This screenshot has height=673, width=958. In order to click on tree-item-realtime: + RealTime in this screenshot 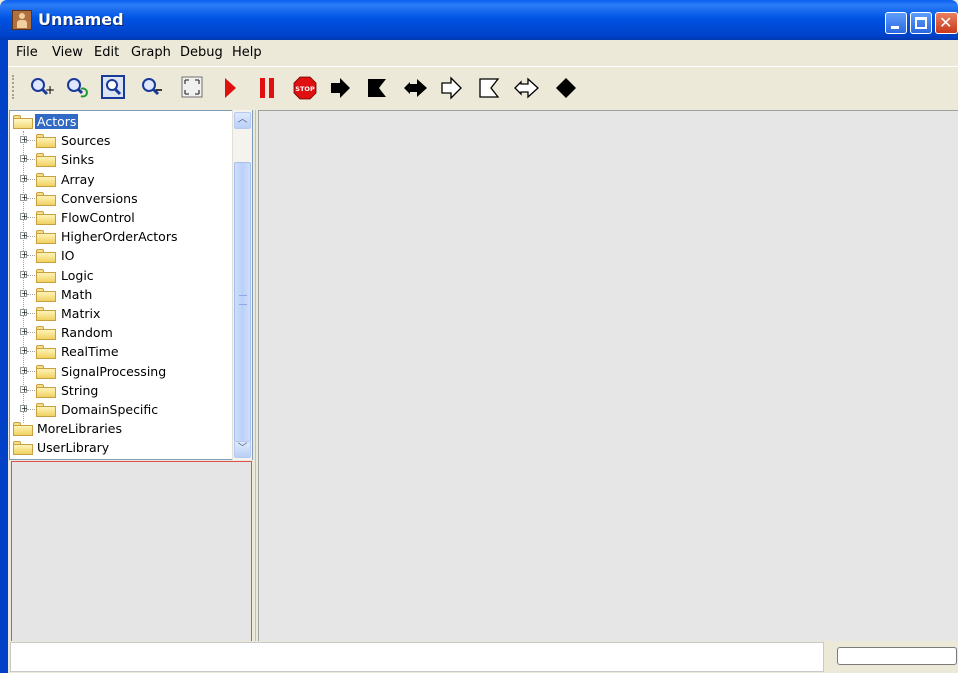, I will do `click(120, 351)`.